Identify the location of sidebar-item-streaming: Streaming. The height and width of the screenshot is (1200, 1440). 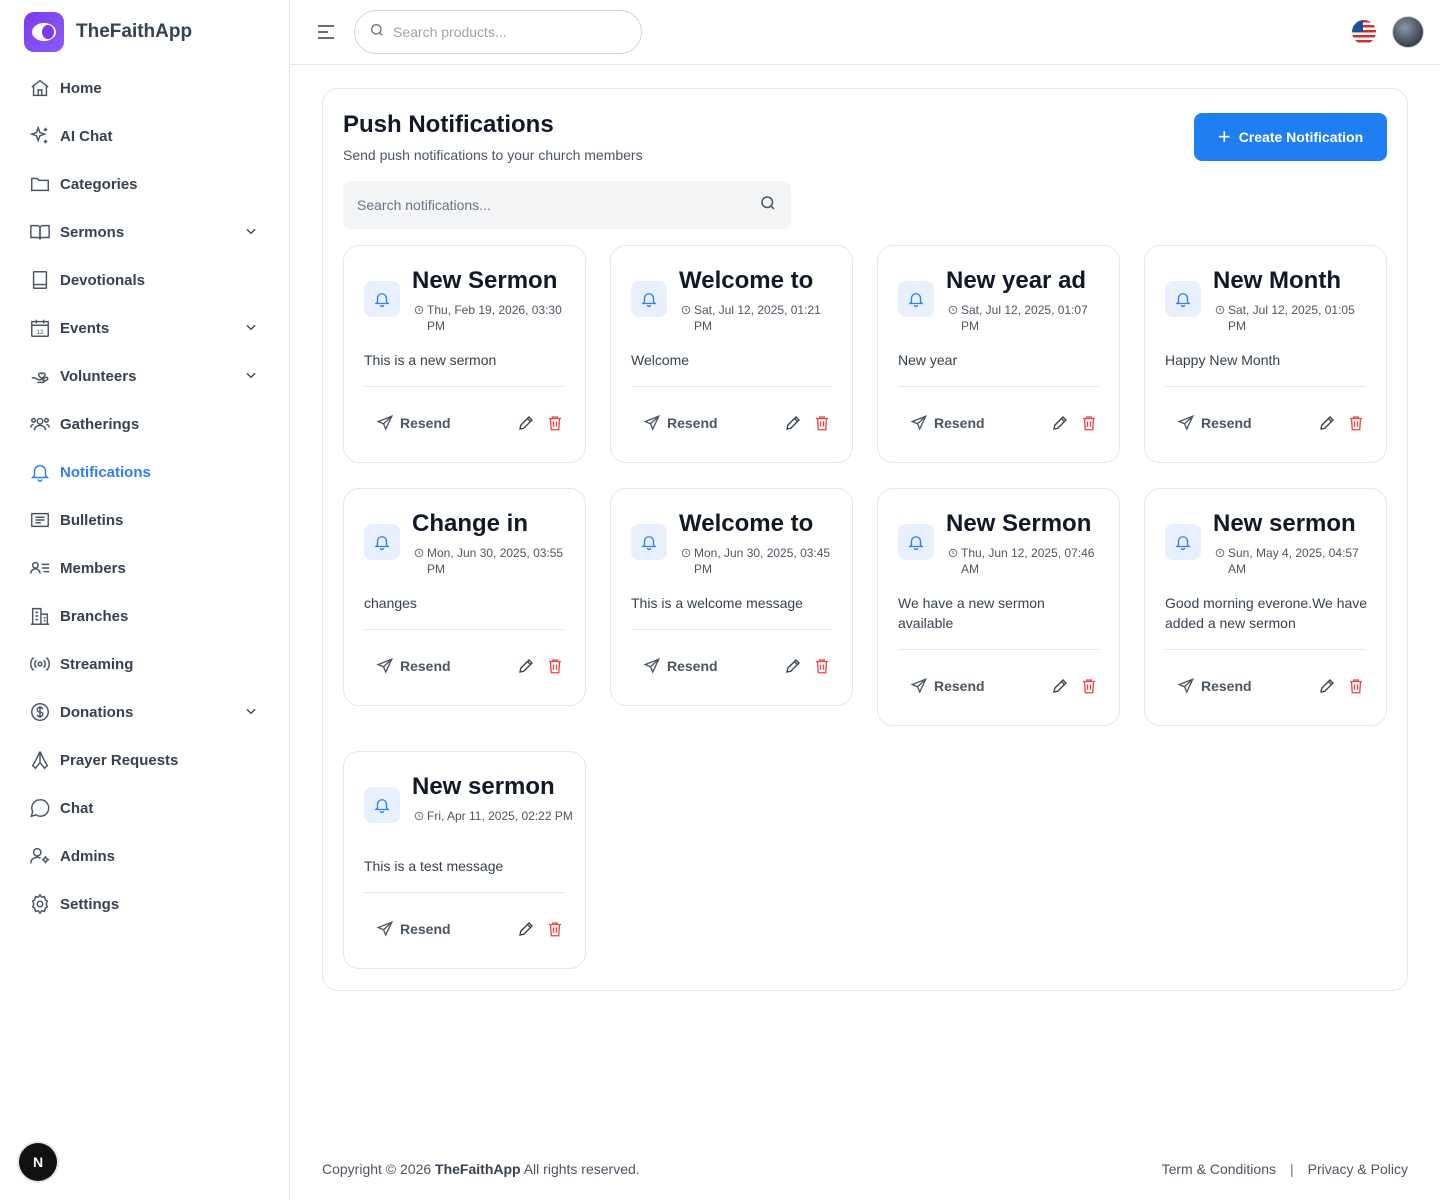
(144, 664).